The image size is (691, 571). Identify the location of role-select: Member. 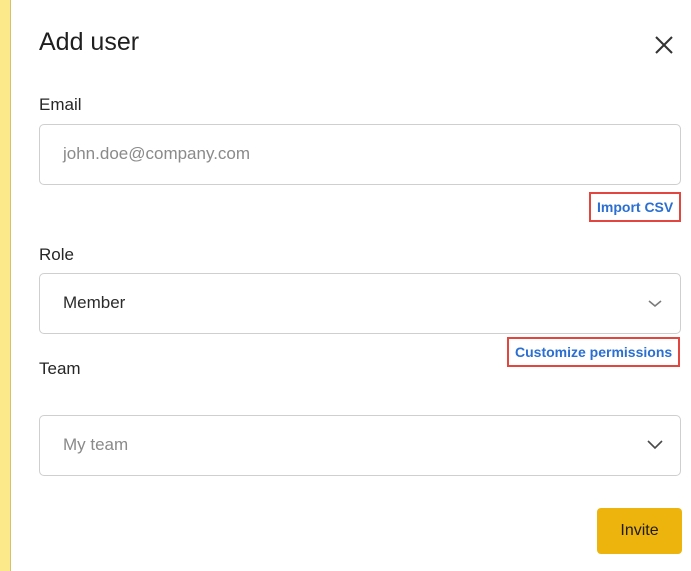
(360, 303).